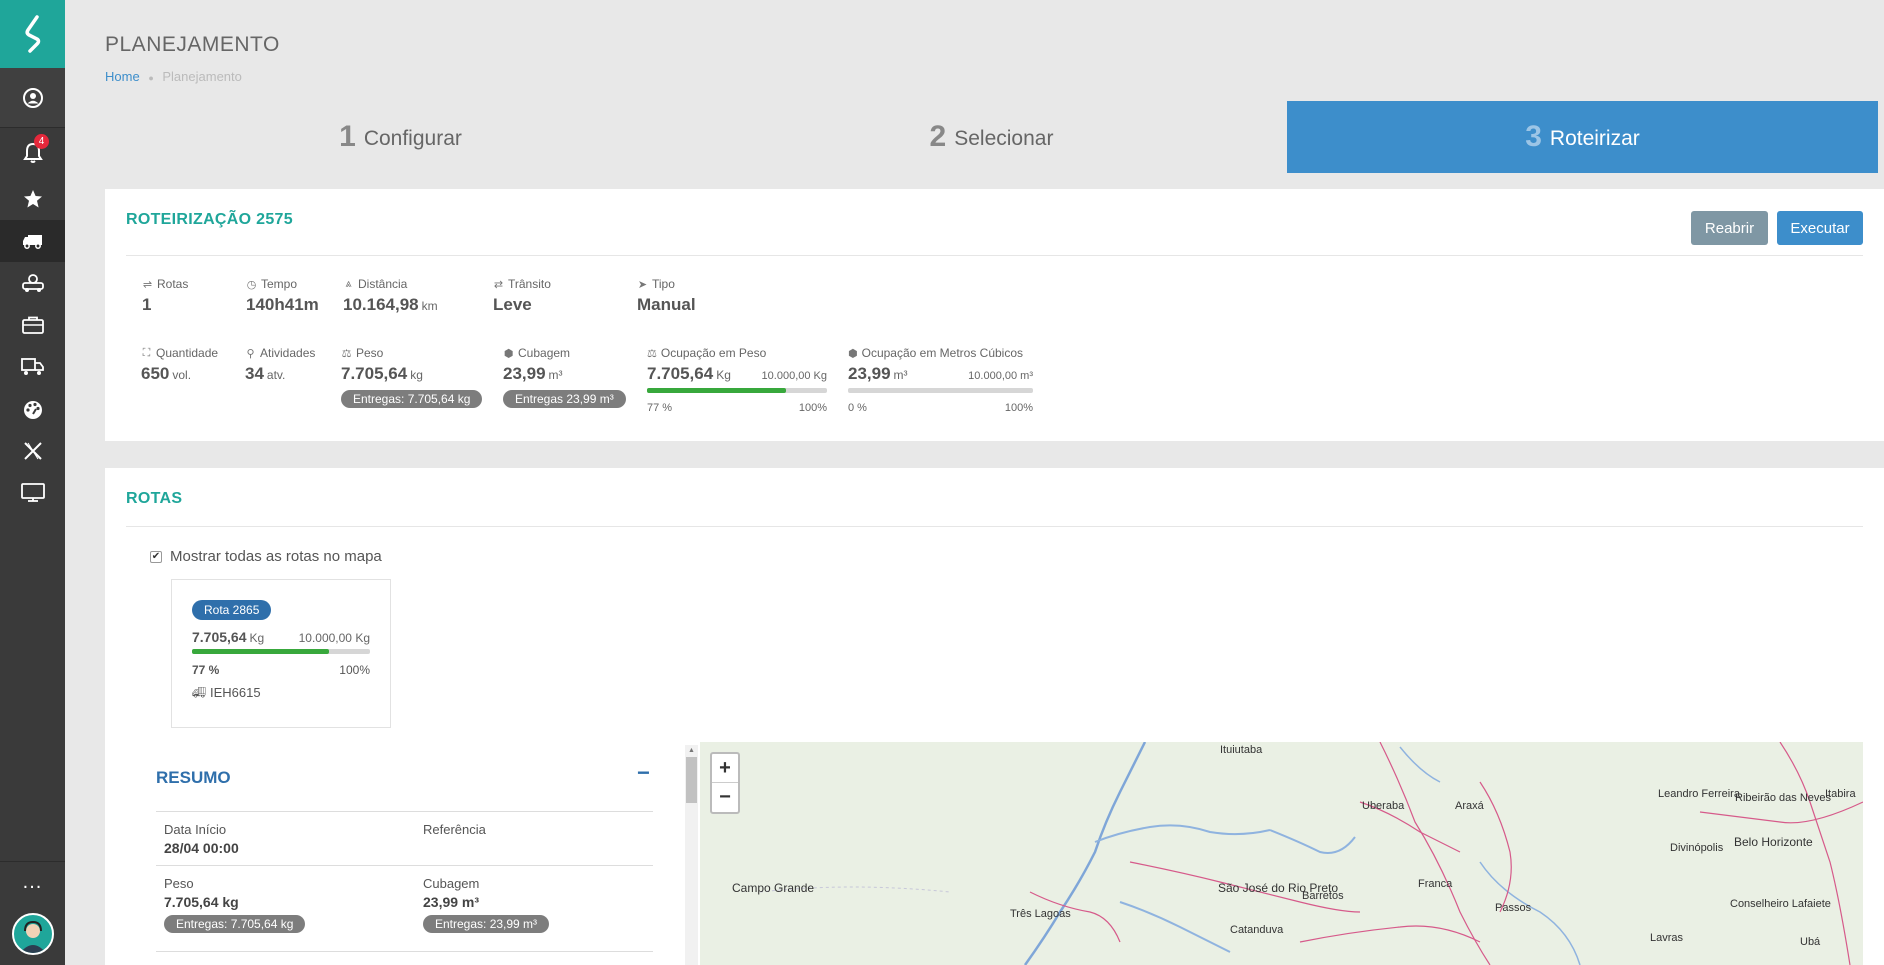 The image size is (1884, 965). I want to click on resumo-label: Cubagem, so click(451, 883).